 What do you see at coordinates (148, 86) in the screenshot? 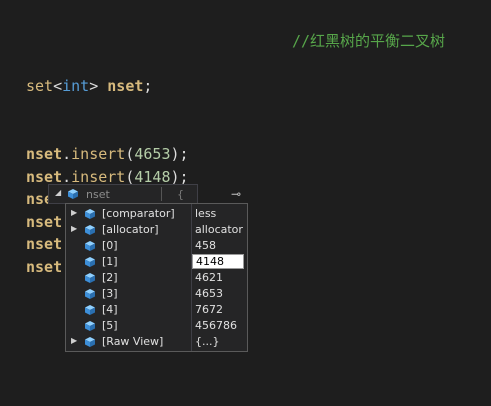
I see `semicolon: ;` at bounding box center [148, 86].